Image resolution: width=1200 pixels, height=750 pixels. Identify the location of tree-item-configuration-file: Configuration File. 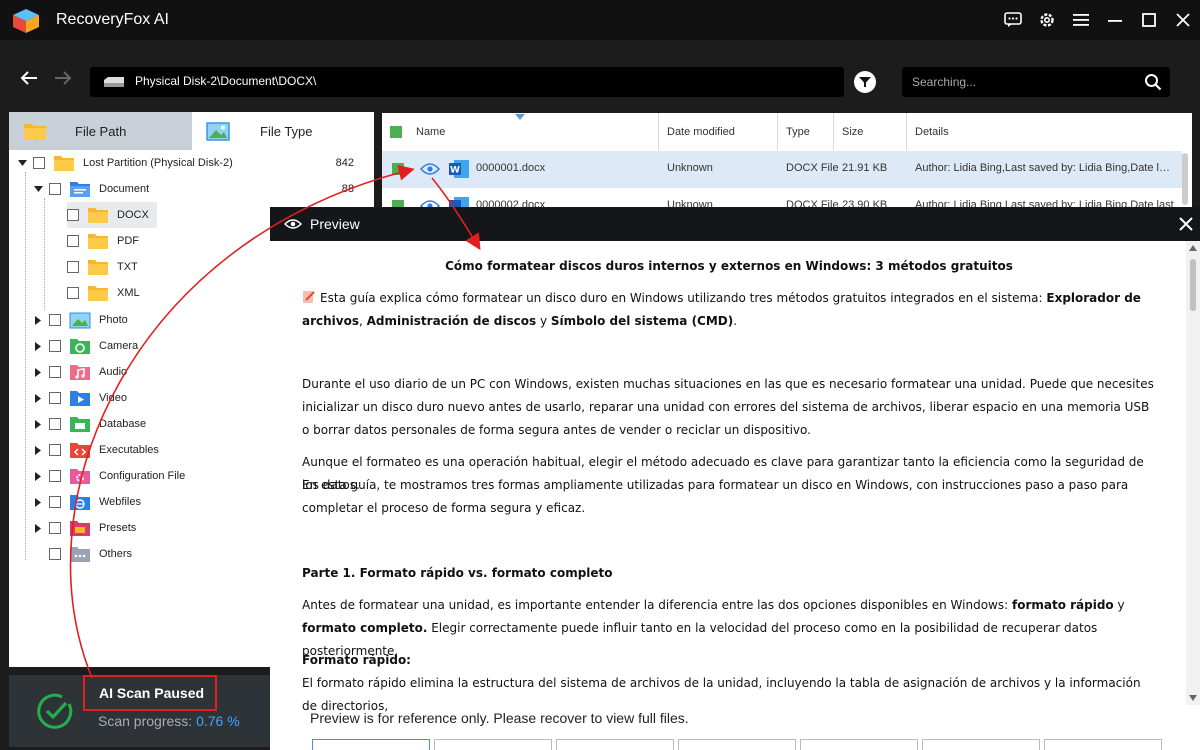
(148, 476).